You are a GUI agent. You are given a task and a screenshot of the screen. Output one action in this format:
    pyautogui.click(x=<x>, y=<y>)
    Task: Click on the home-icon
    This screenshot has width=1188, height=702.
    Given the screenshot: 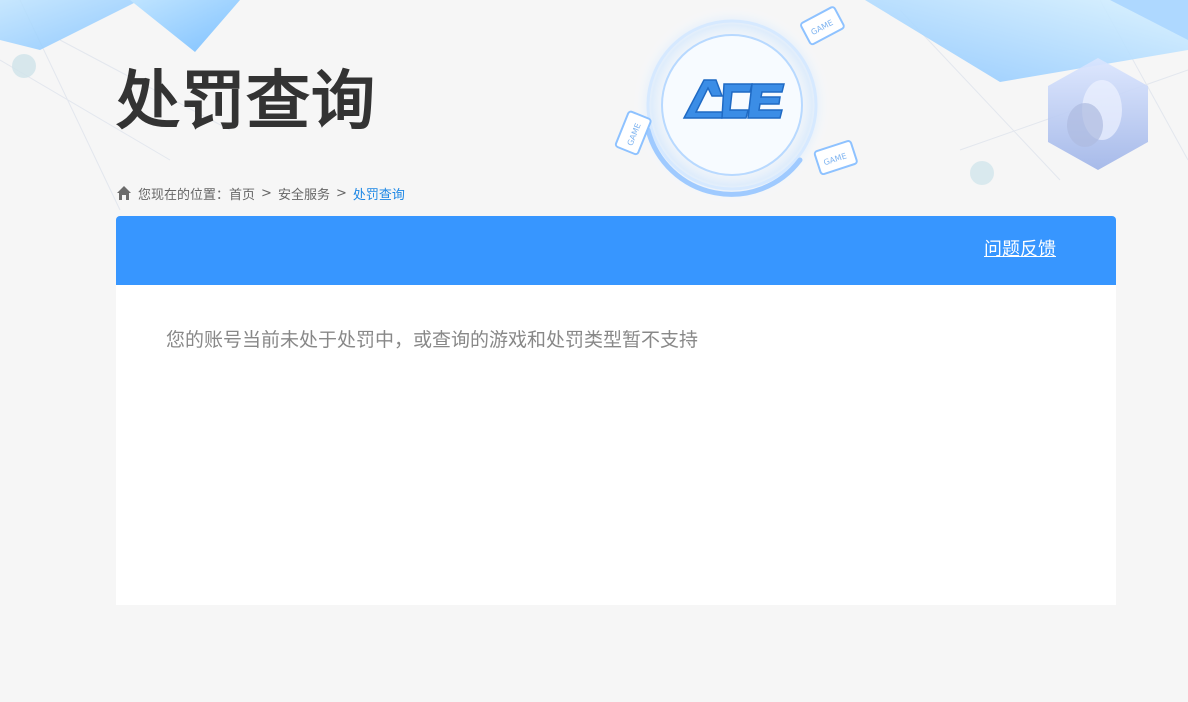 What is the action you would take?
    pyautogui.click(x=124, y=193)
    